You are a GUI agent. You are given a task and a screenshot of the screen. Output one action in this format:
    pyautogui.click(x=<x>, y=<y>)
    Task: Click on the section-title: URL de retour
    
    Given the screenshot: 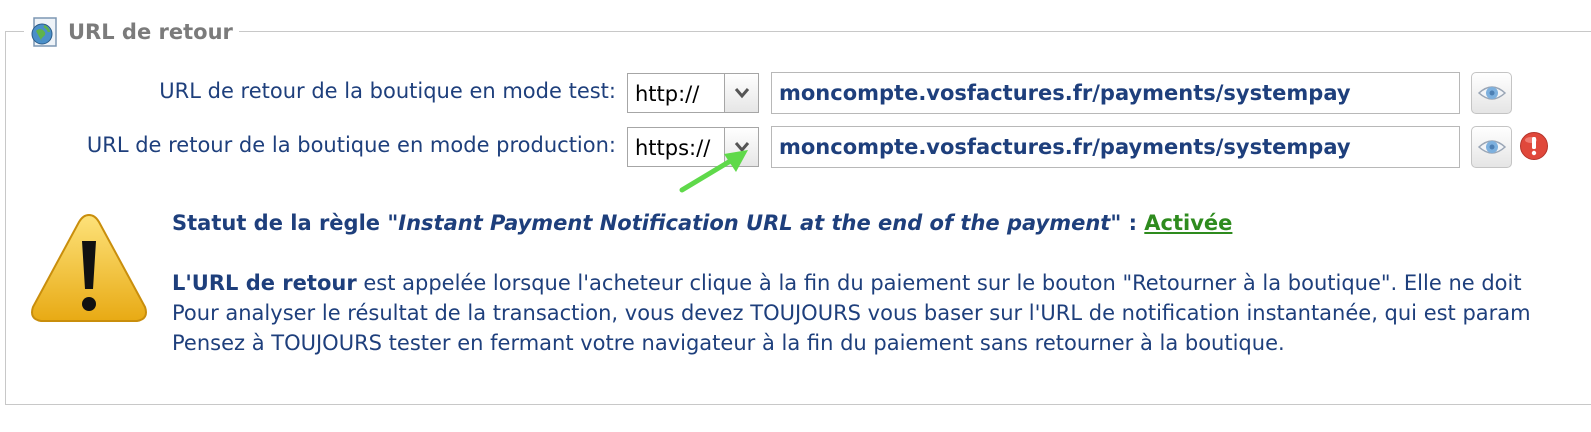 What is the action you would take?
    pyautogui.click(x=150, y=32)
    